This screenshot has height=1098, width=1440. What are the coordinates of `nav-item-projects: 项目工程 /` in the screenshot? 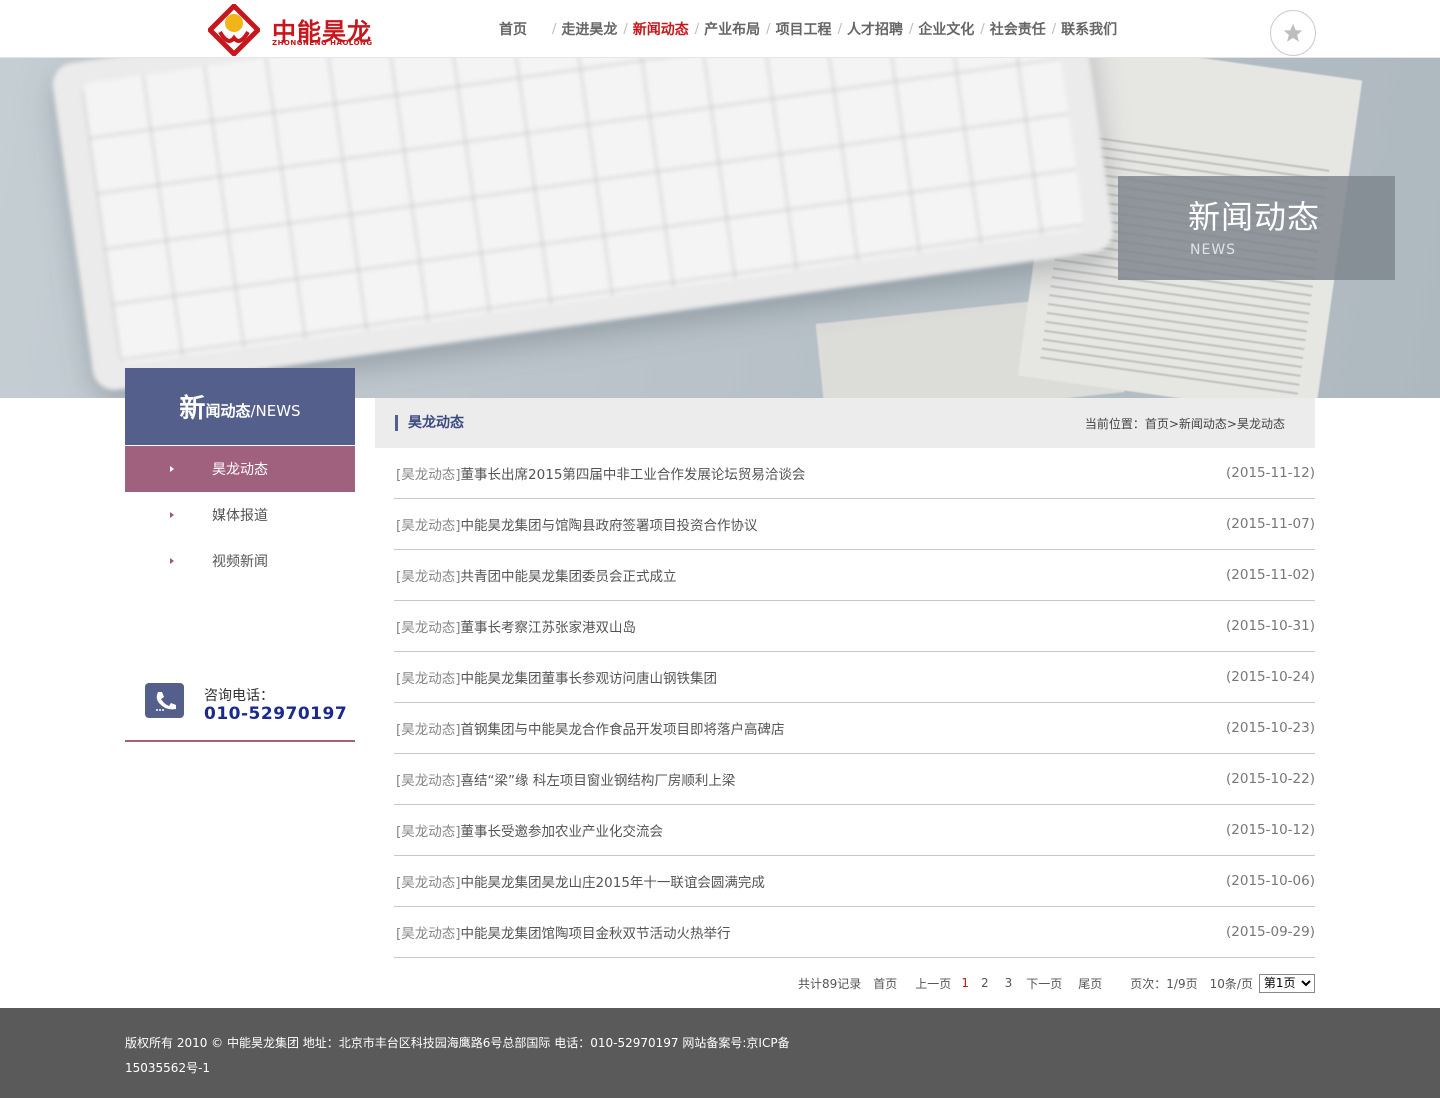 It's located at (811, 29).